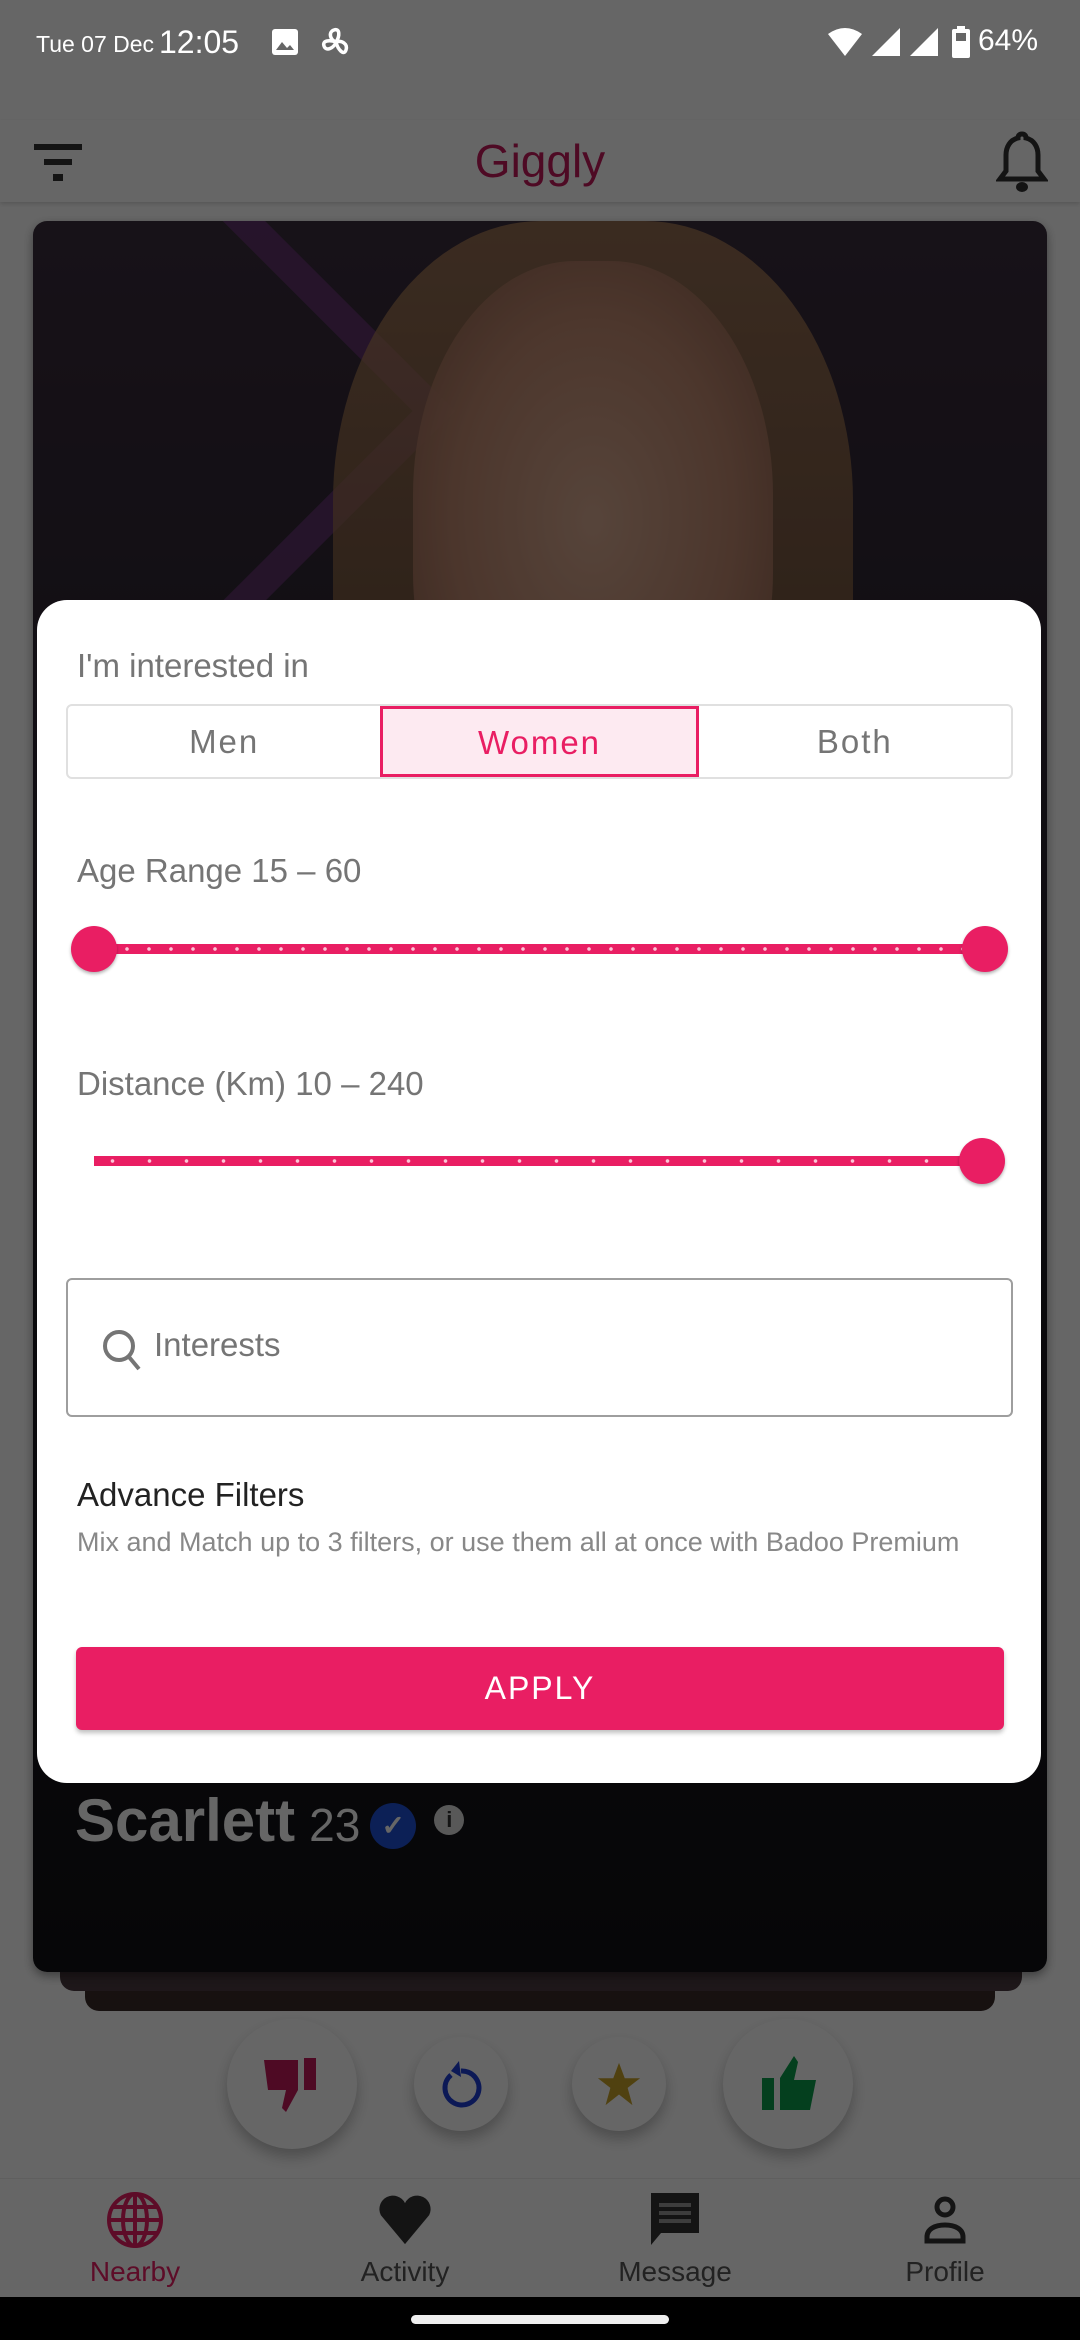  Describe the element at coordinates (675, 2271) in the screenshot. I see `nav-label: Message` at that location.